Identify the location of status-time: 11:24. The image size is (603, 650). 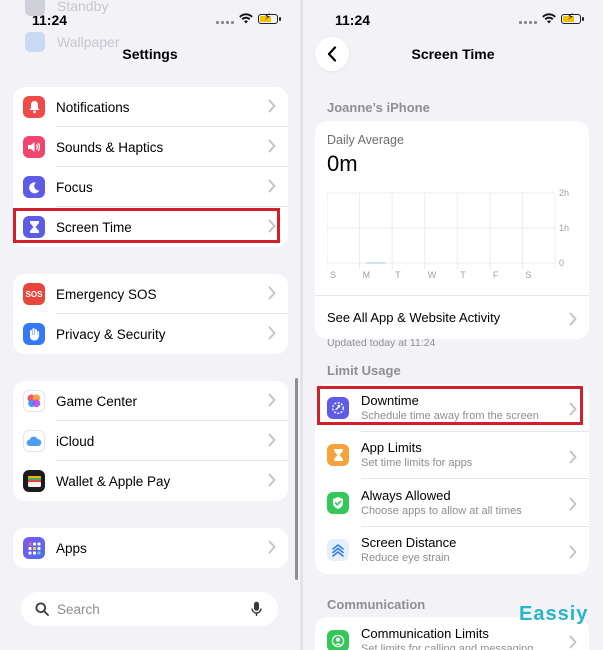
(353, 20).